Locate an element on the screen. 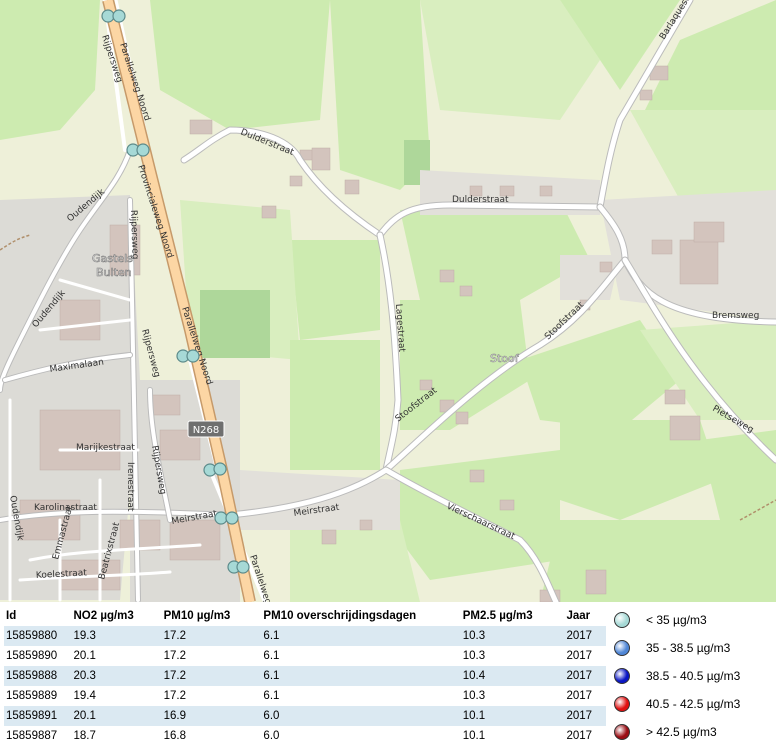 The width and height of the screenshot is (776, 746). table-row: 15859891 20.1 16.9 6.0 10.1 2017 is located at coordinates (305, 716).